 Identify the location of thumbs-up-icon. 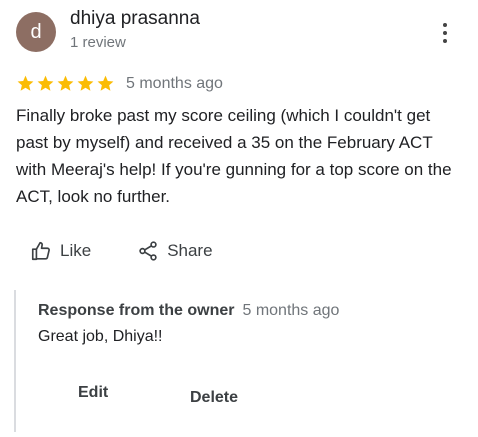
(40, 251).